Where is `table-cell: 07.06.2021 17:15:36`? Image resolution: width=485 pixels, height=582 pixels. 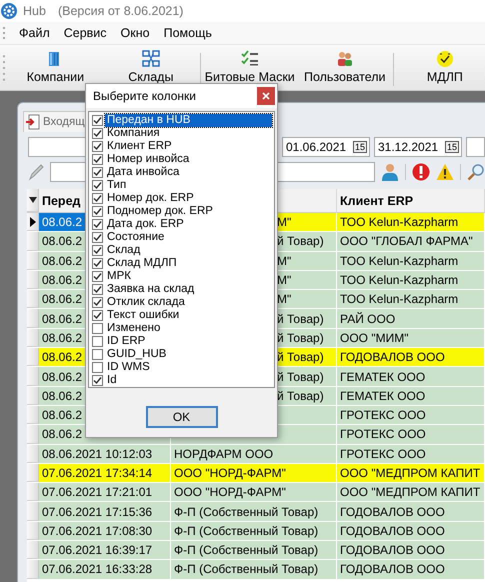 table-cell: 07.06.2021 17:15:36 is located at coordinates (97, 511).